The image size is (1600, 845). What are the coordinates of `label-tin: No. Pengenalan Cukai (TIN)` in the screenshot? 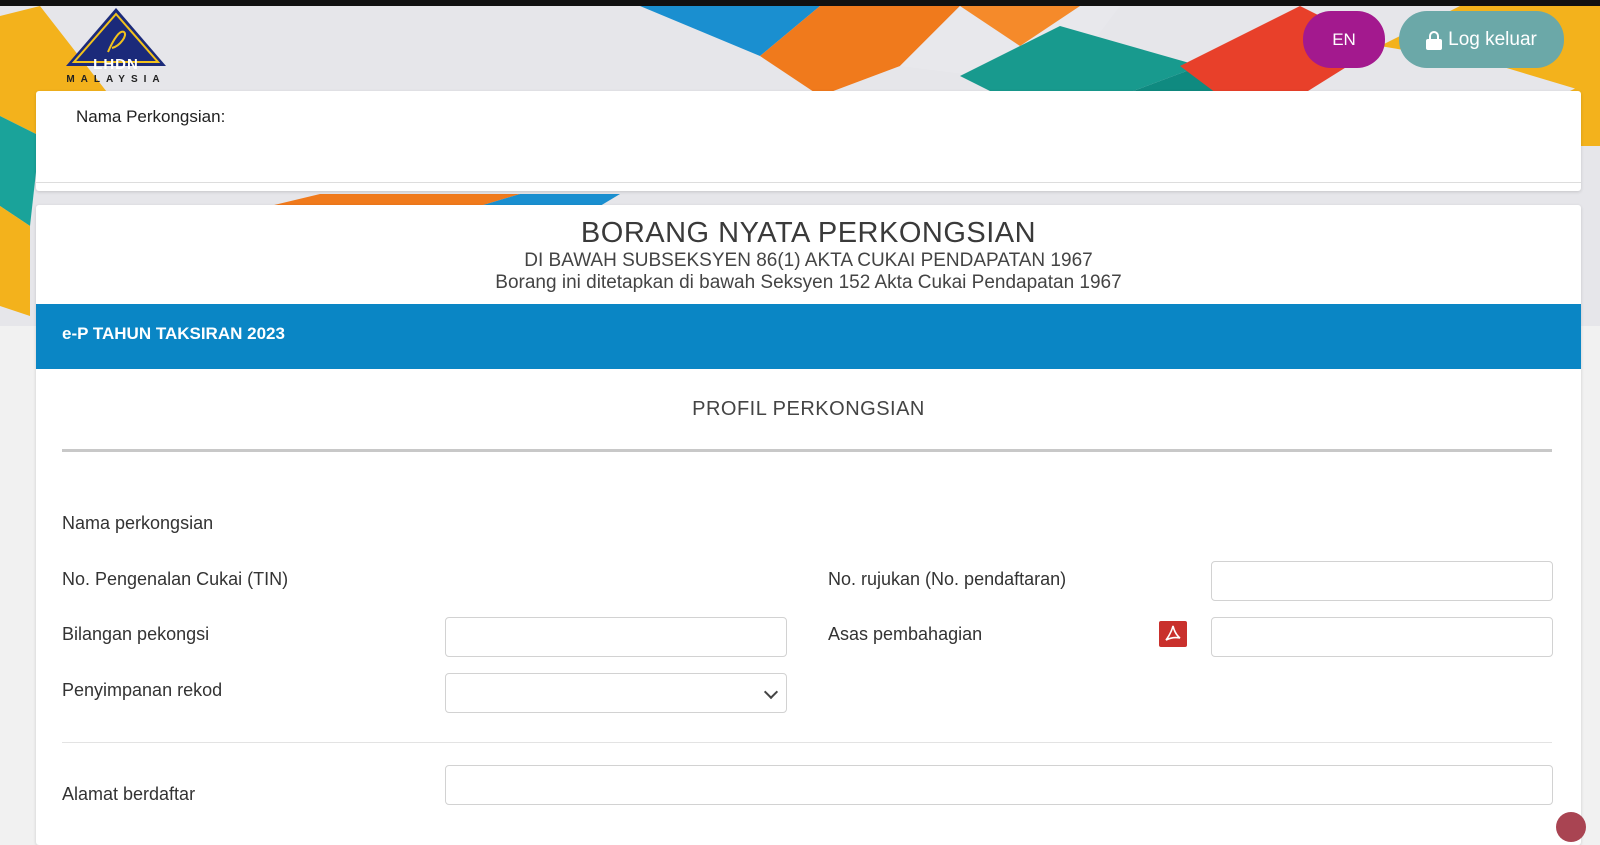 It's located at (175, 579).